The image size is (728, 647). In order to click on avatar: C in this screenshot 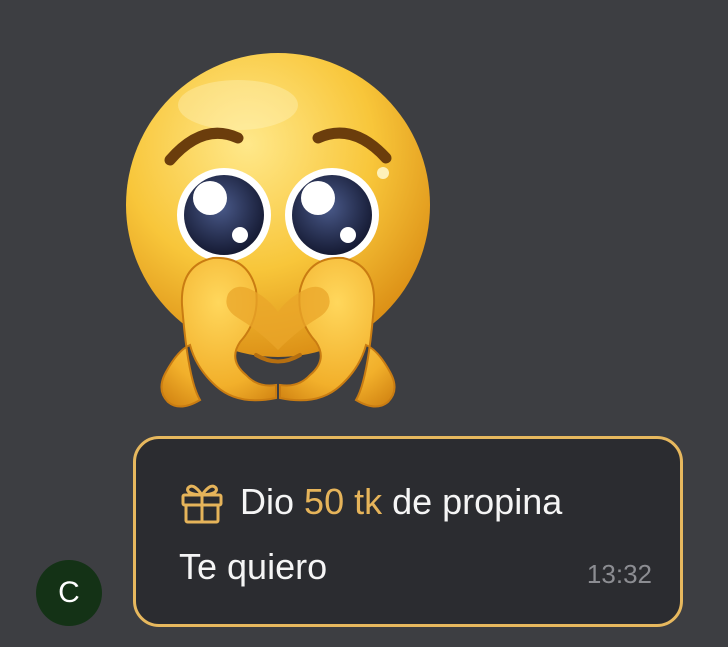, I will do `click(69, 593)`.